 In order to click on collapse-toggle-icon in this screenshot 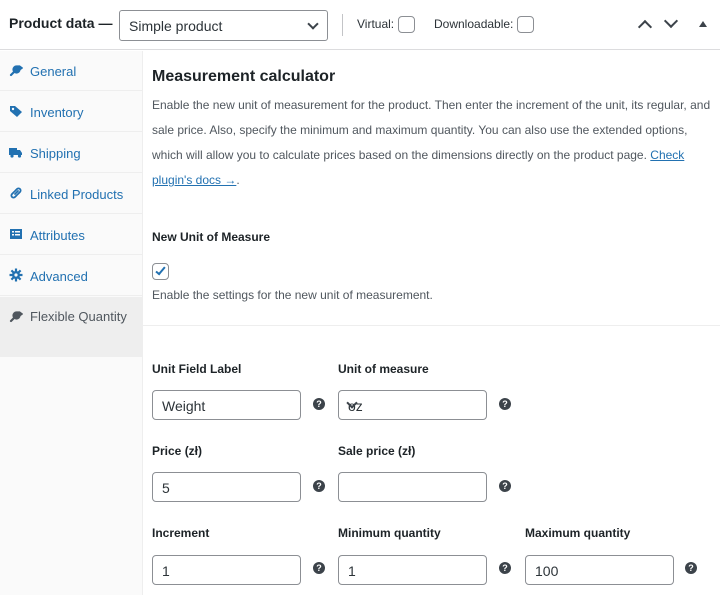, I will do `click(703, 24)`.